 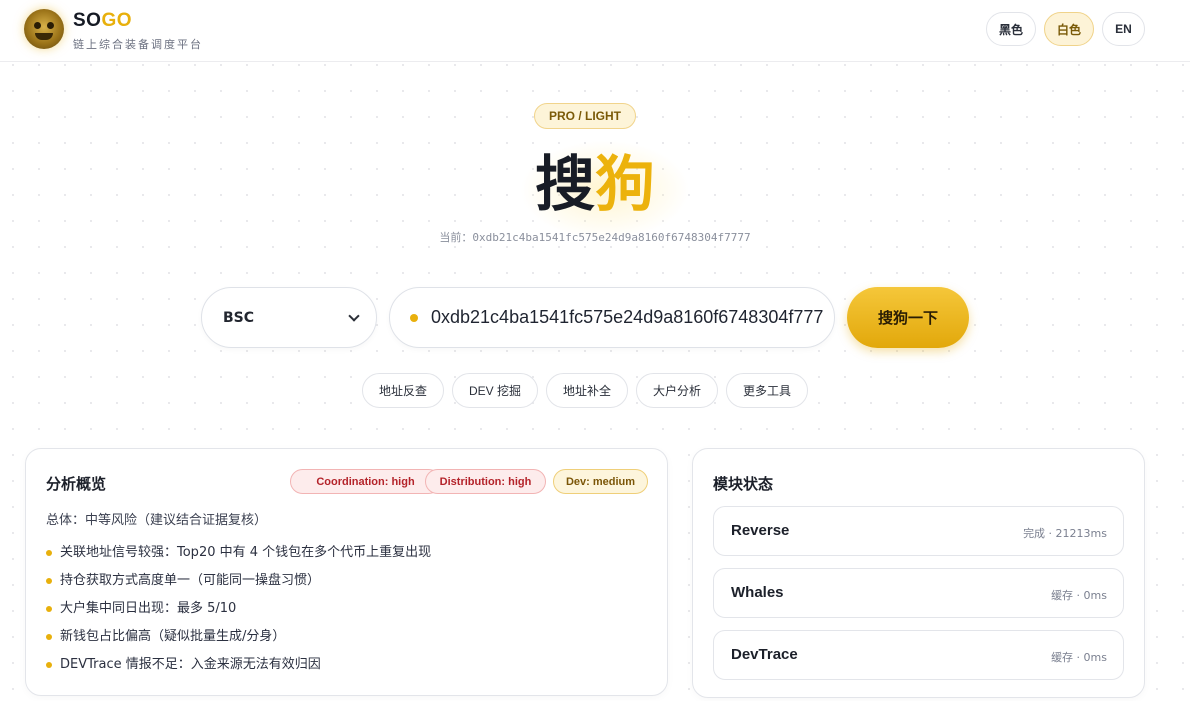 What do you see at coordinates (627, 317) in the screenshot?
I see `address-search-input` at bounding box center [627, 317].